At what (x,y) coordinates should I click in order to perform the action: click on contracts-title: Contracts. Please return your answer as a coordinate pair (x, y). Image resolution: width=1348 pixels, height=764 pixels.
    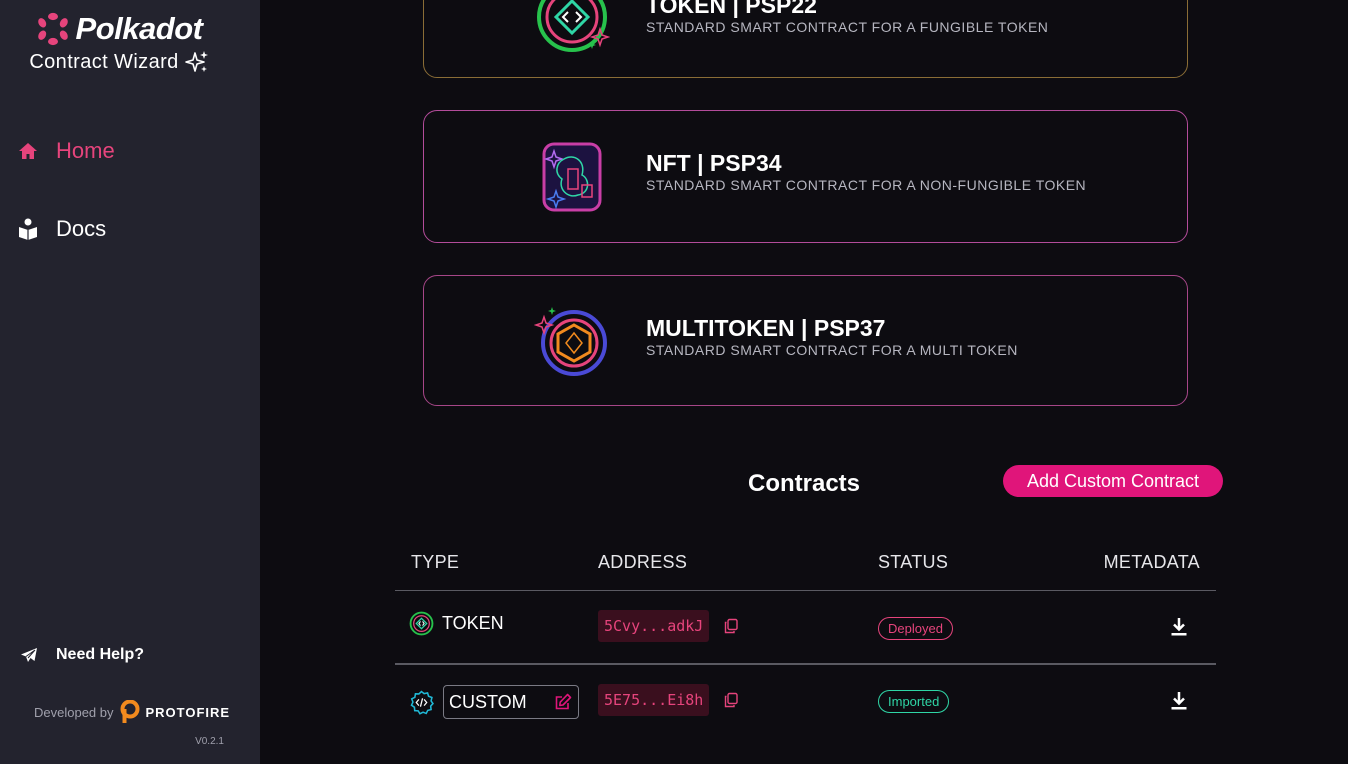
    Looking at the image, I should click on (804, 483).